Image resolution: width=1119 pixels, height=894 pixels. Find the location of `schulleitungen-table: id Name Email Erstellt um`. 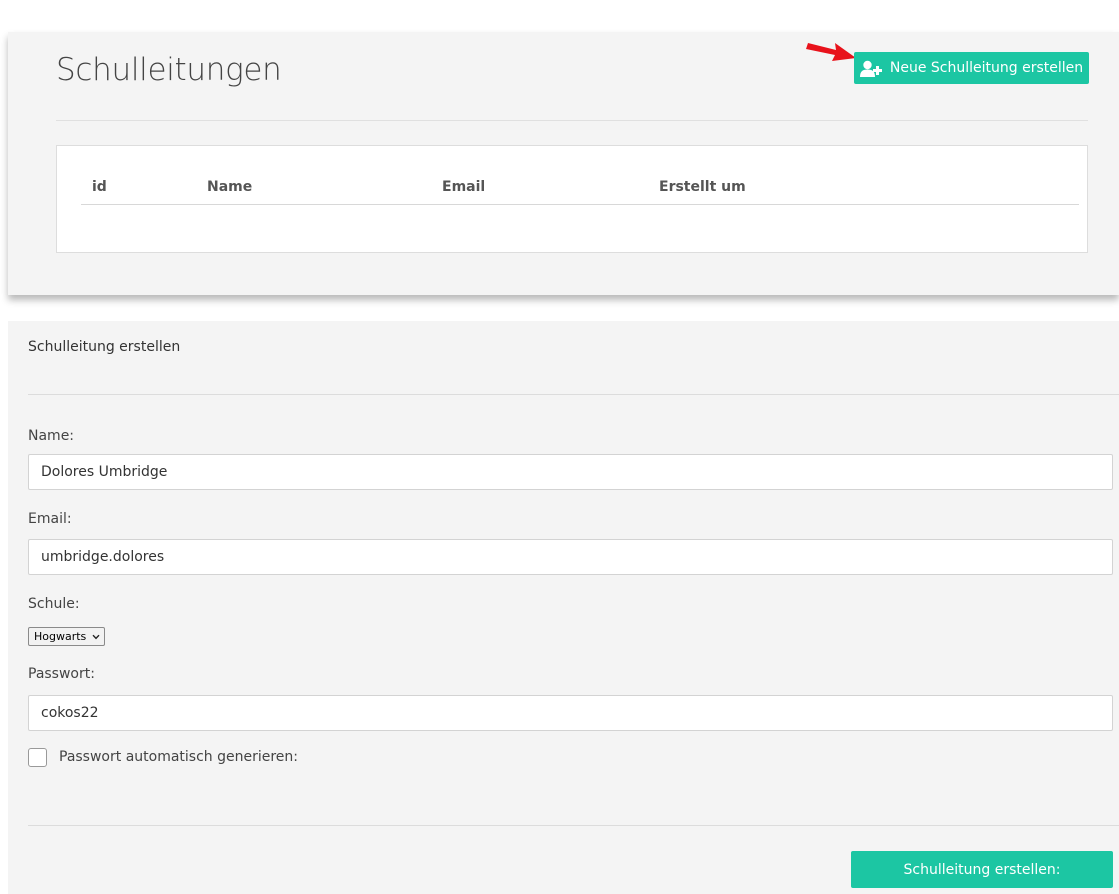

schulleitungen-table: id Name Email Erstellt um is located at coordinates (572, 199).